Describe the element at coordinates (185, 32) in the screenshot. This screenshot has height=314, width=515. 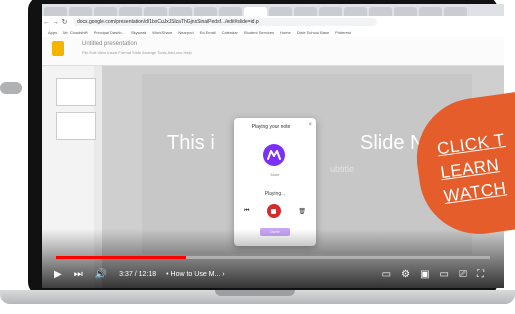
I see `bookmark-item: Nearpod` at that location.